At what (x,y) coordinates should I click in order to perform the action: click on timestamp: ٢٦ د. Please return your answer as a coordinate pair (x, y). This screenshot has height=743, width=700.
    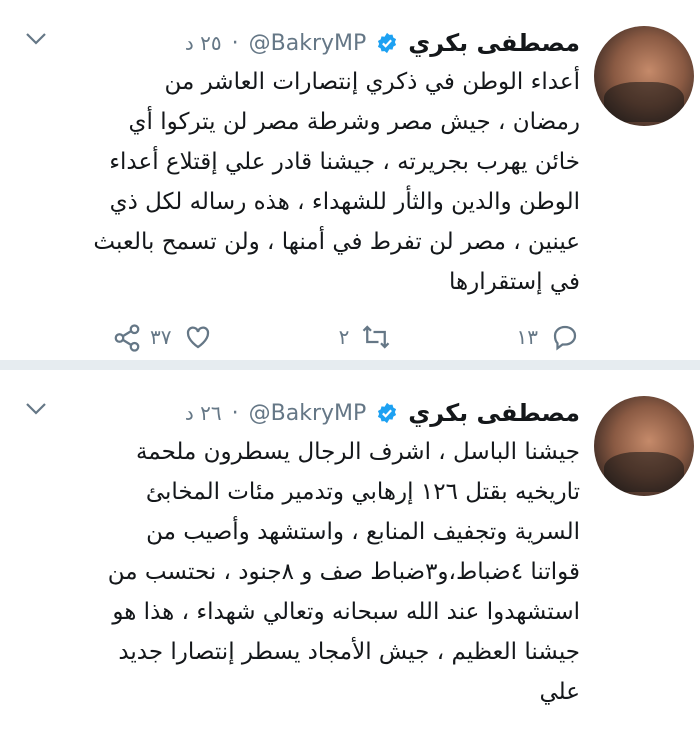
    Looking at the image, I should click on (203, 413).